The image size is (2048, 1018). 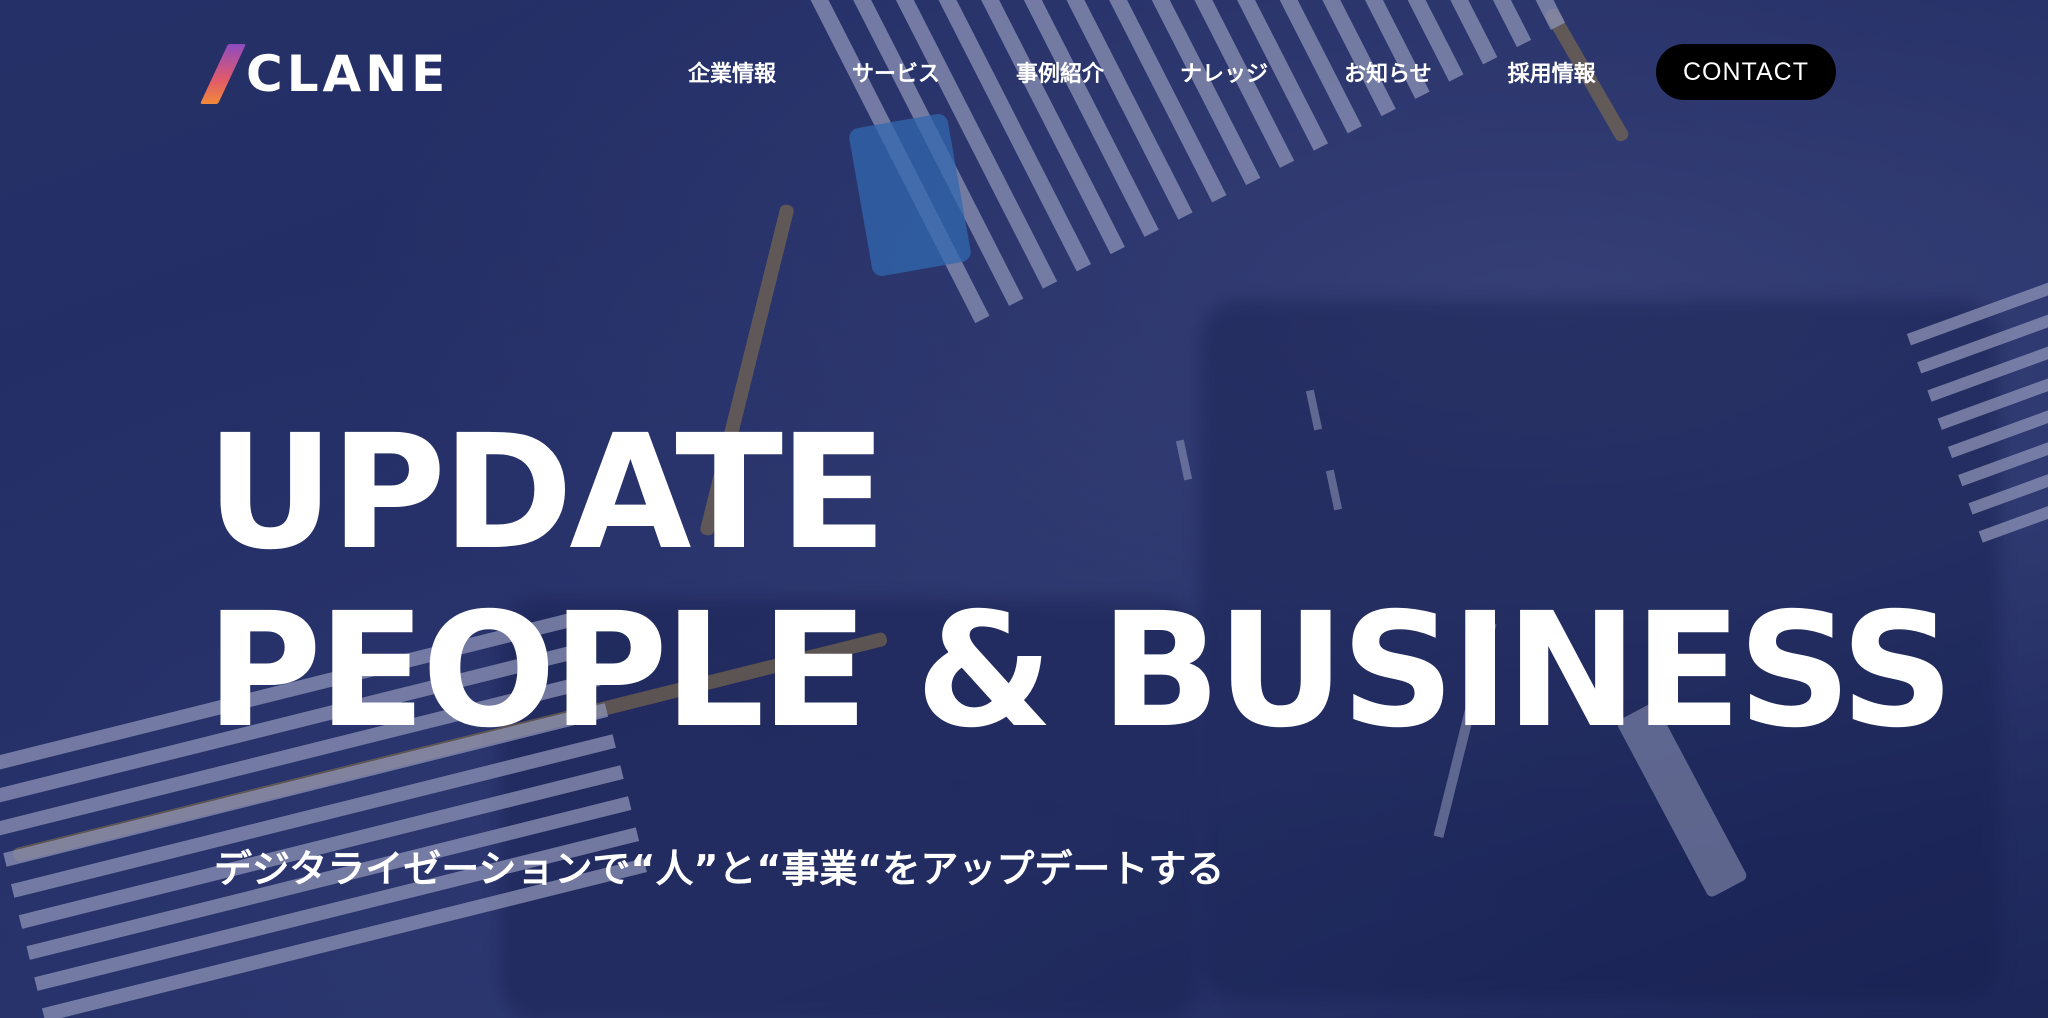 I want to click on logo-wordmark: CLANE, so click(x=348, y=74).